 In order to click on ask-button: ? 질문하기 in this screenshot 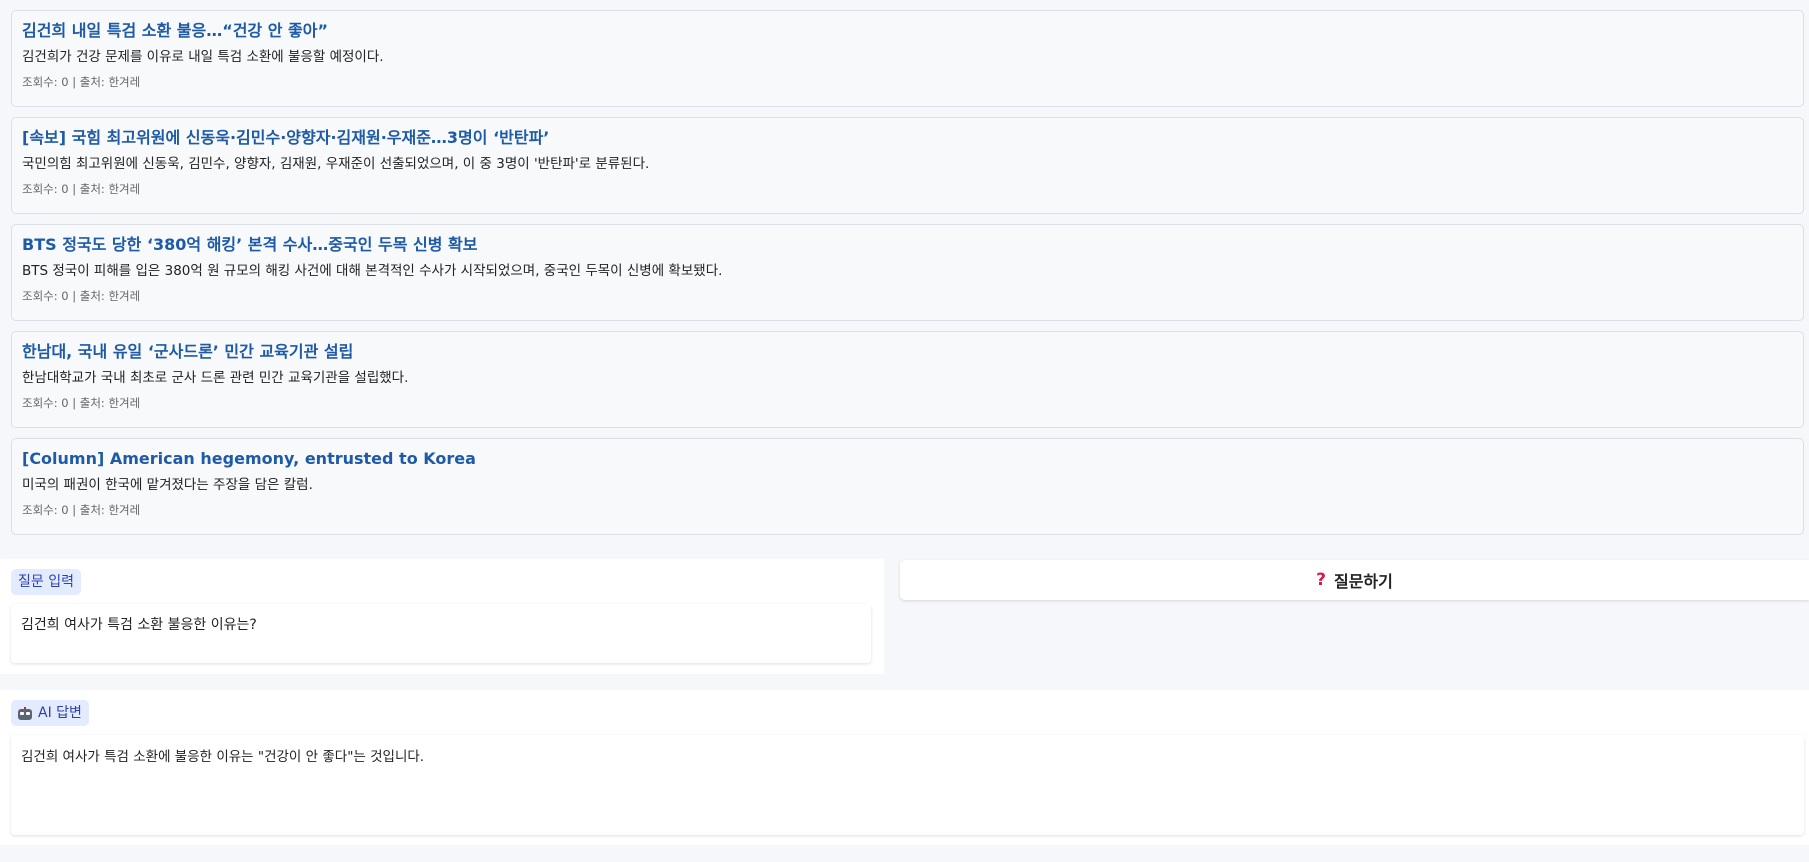, I will do `click(1354, 580)`.